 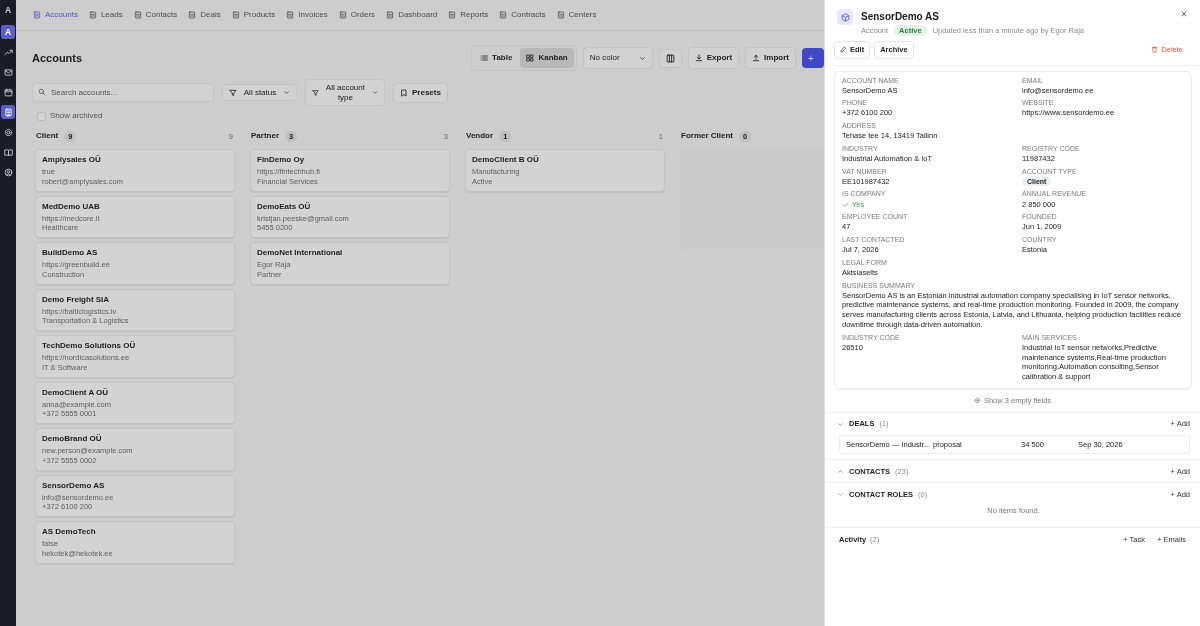 I want to click on nav-tab: Dashboard, so click(x=412, y=15).